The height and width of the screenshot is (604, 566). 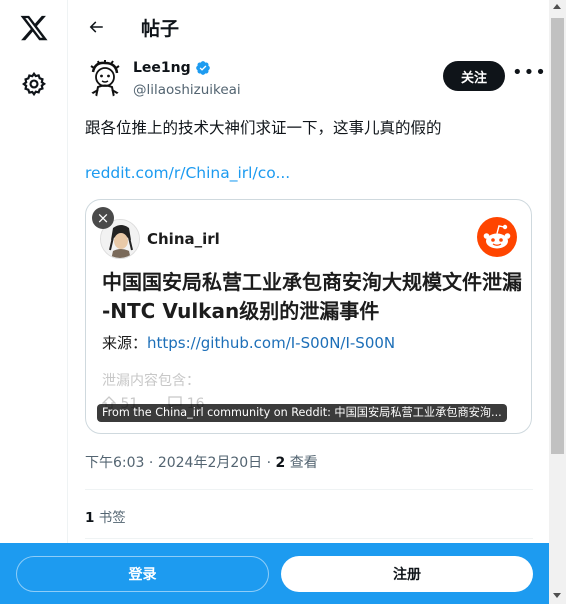 What do you see at coordinates (312, 296) in the screenshot?
I see `card-title: 中国国安局私营工业承包商安洵大规模文件泄漏 -NTC Vulkan级别的泄漏事件` at bounding box center [312, 296].